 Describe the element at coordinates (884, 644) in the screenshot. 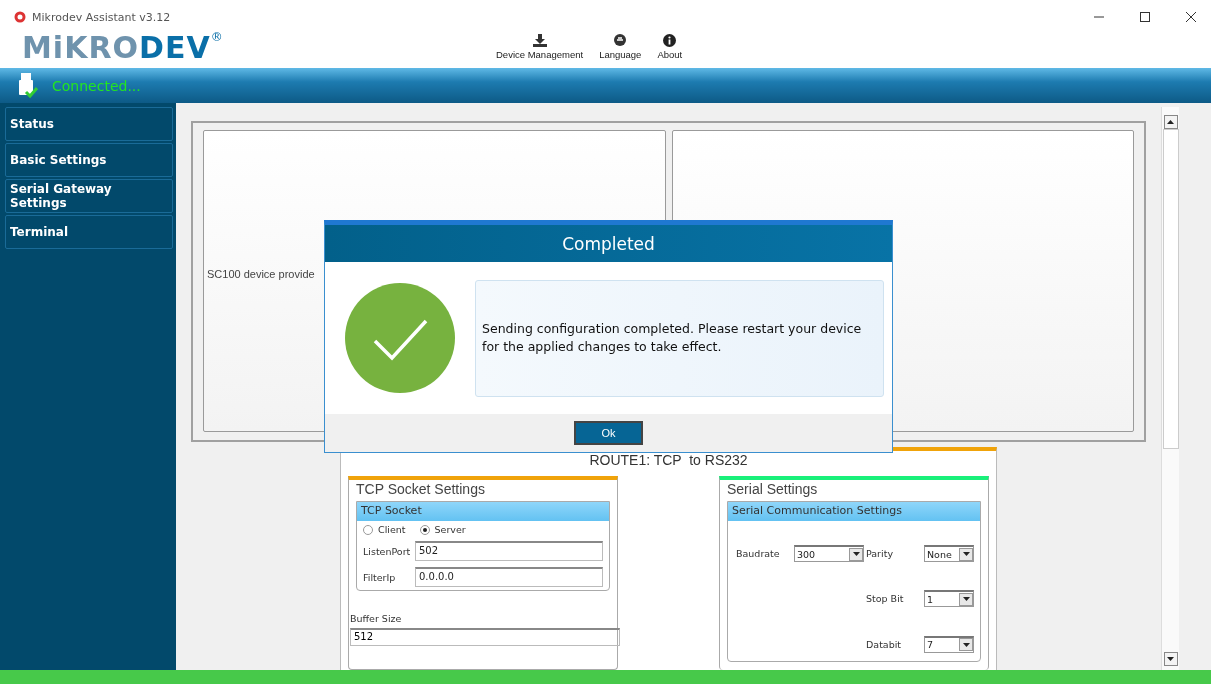

I see `field-label: Databit` at that location.